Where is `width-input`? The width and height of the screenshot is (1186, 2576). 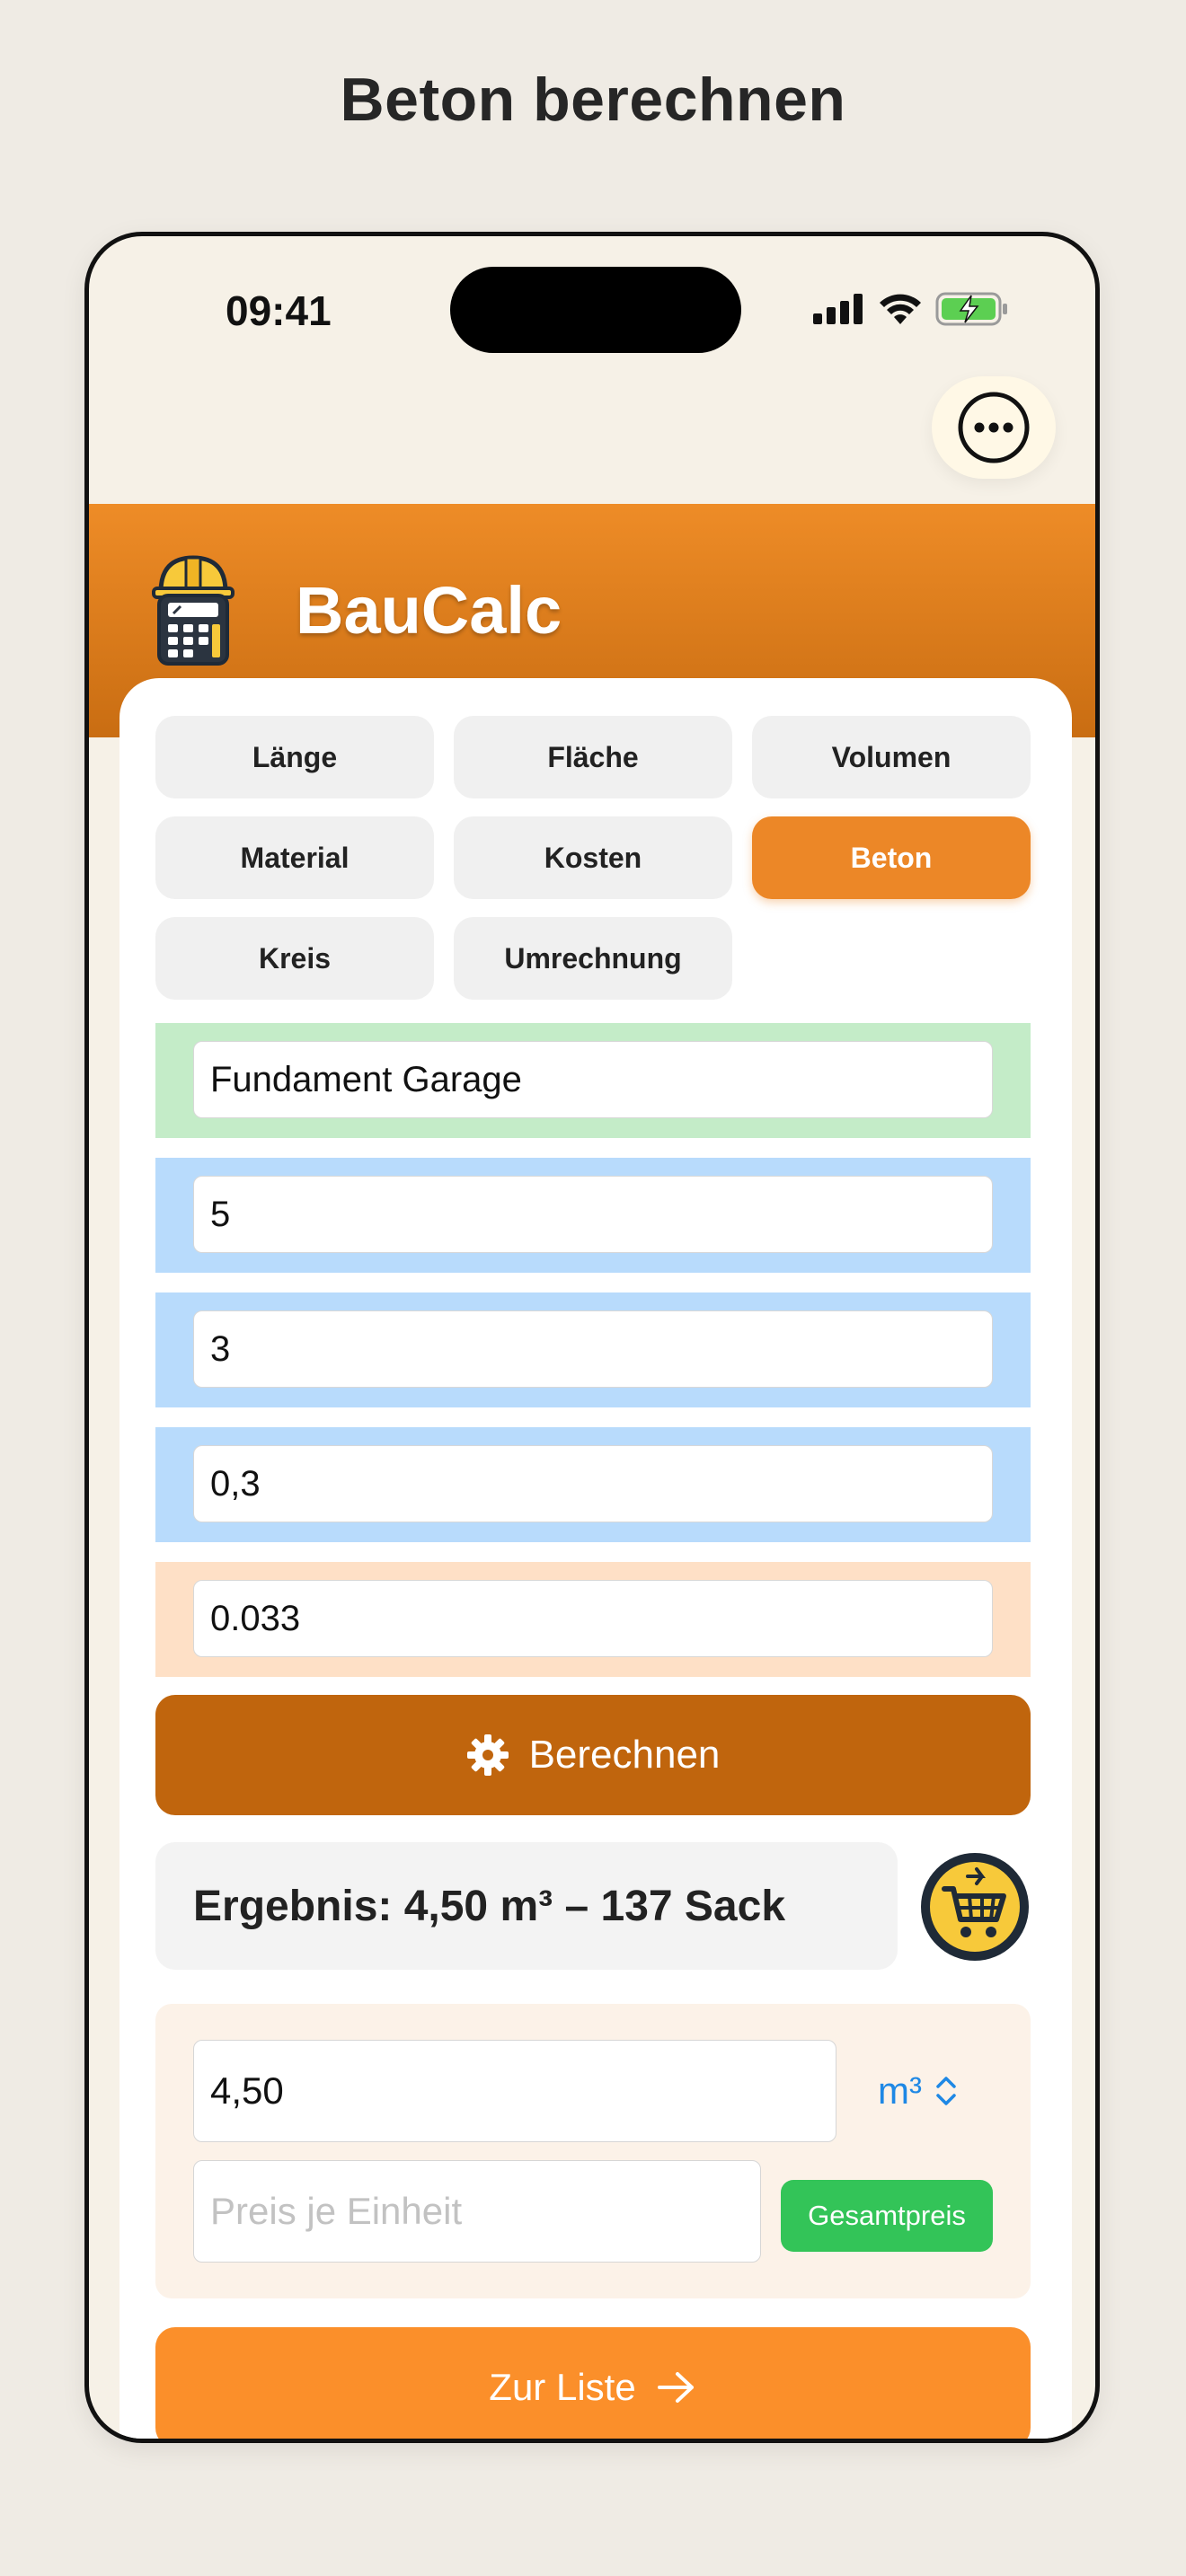 width-input is located at coordinates (593, 1349).